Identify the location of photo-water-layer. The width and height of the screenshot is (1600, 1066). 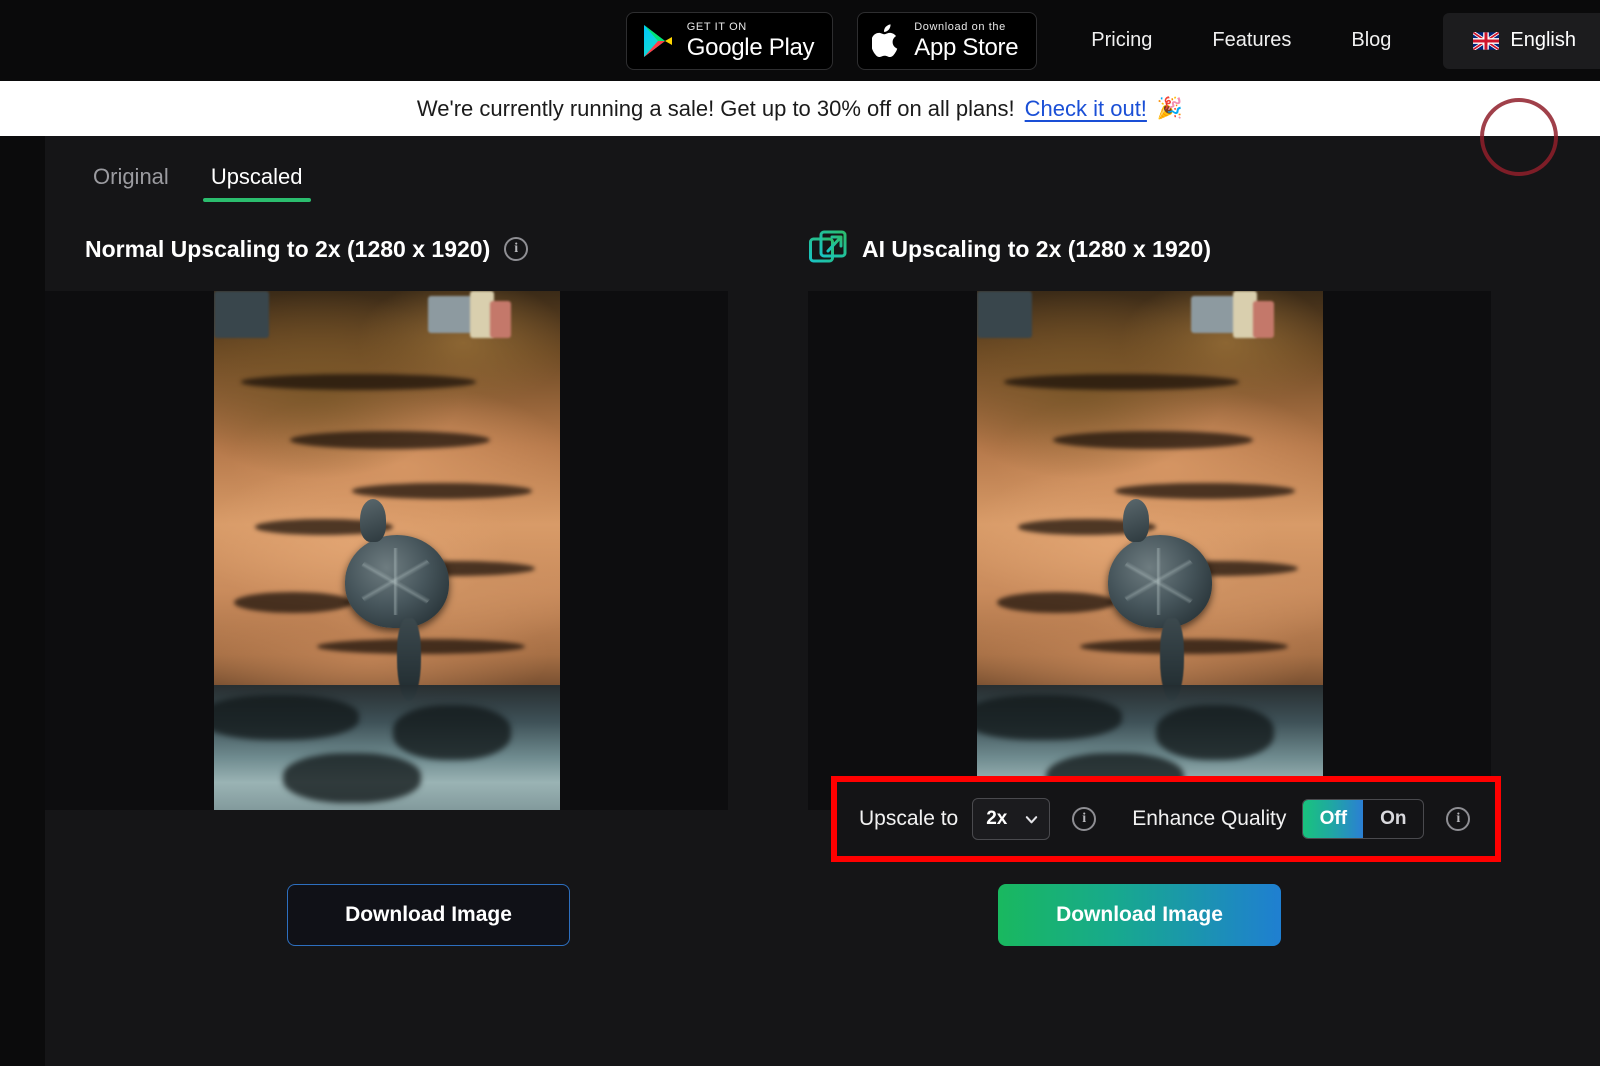
(386, 747).